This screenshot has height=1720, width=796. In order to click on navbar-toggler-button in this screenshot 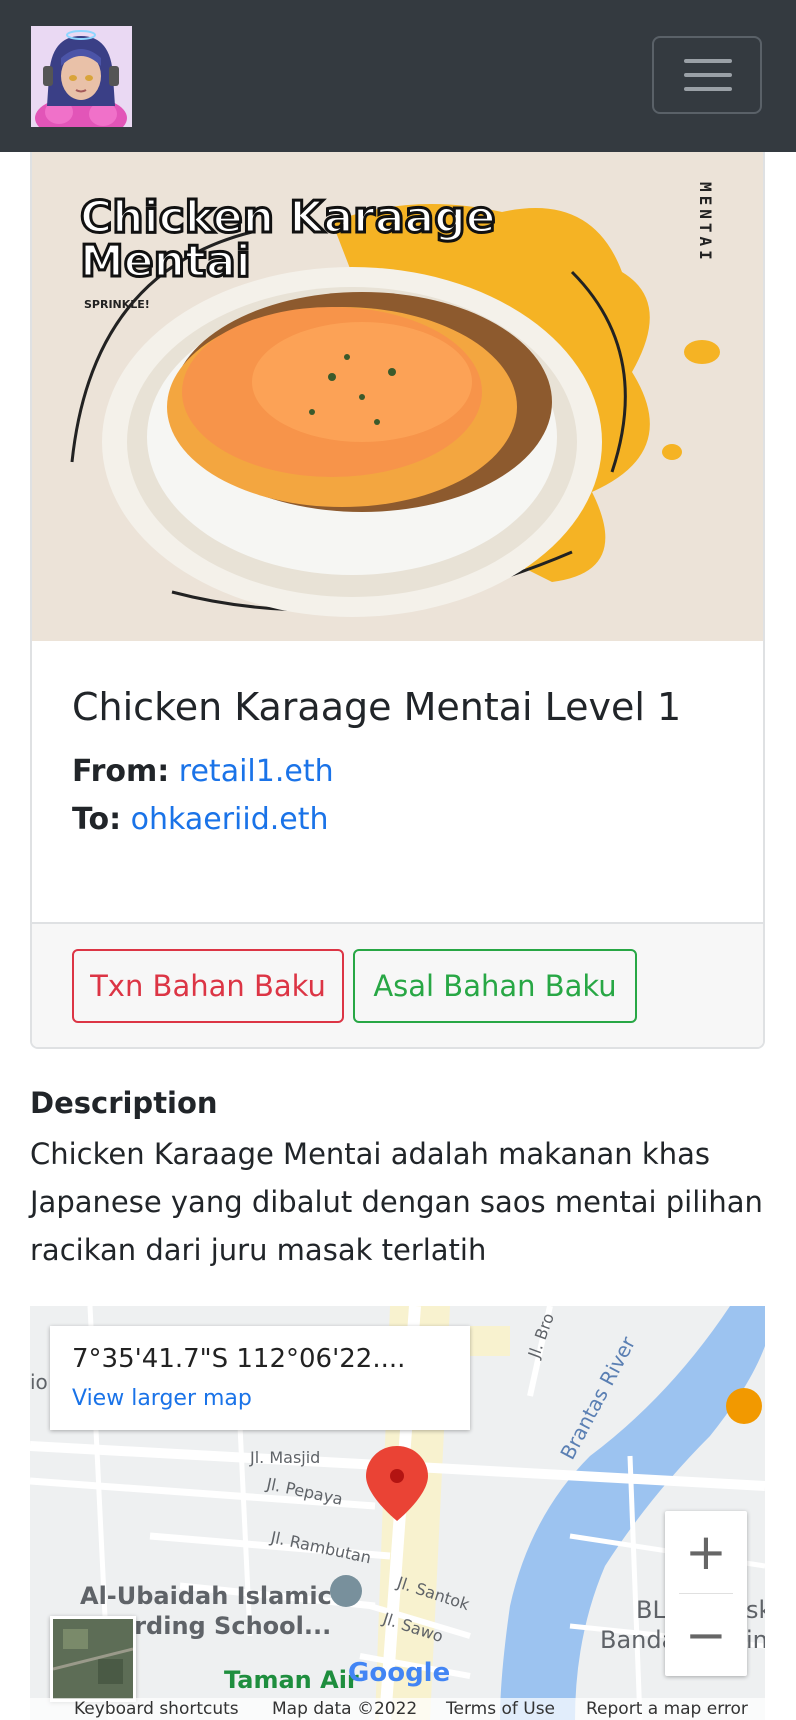, I will do `click(707, 75)`.